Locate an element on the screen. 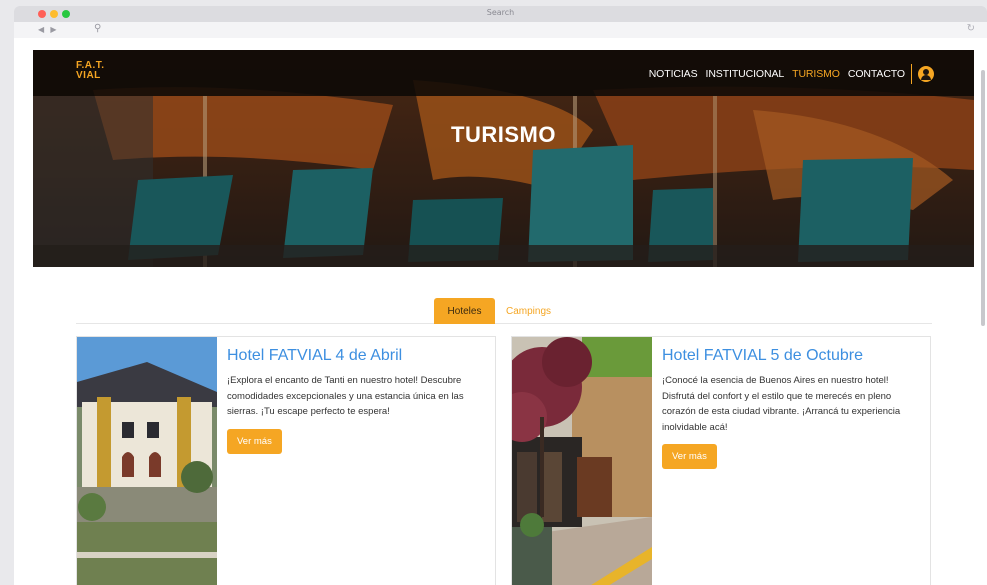 This screenshot has width=987, height=585. site-logo: F.A.T. VIAL is located at coordinates (90, 71).